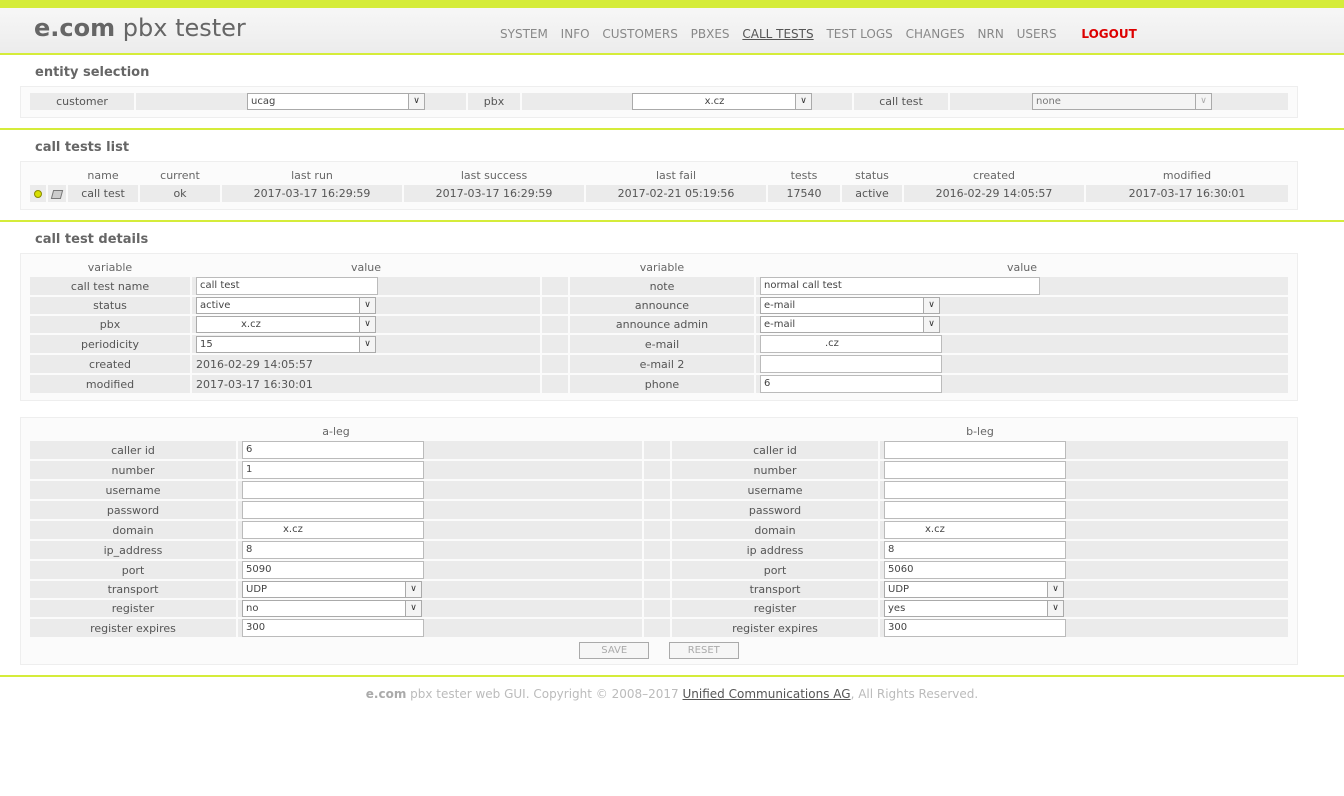 Image resolution: width=1344 pixels, height=796 pixels. Describe the element at coordinates (900, 286) in the screenshot. I see `note-input: normal call test` at that location.